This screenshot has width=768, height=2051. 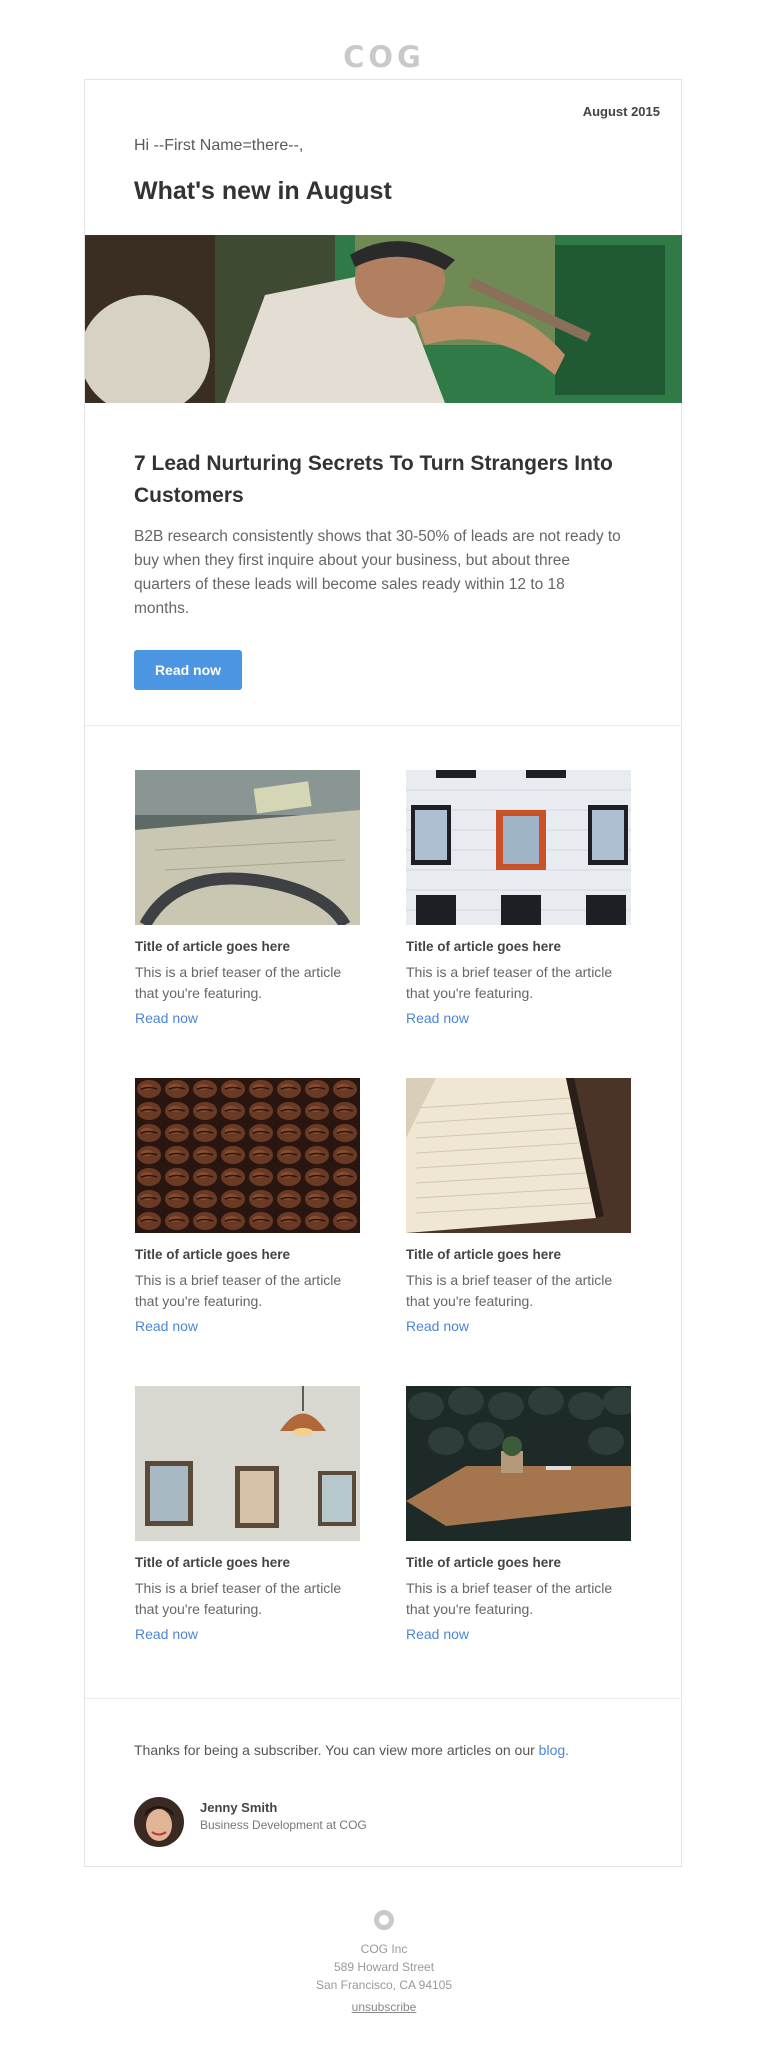 What do you see at coordinates (247, 1155) in the screenshot?
I see `coffee-beans-photo` at bounding box center [247, 1155].